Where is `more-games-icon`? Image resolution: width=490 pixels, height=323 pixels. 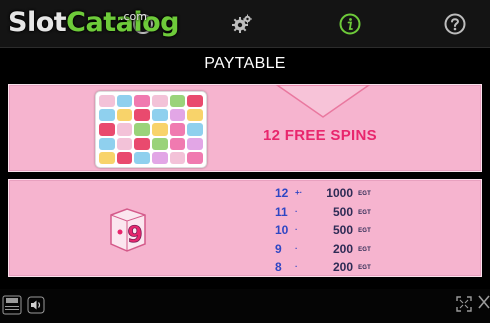 more-games-icon is located at coordinates (12, 305).